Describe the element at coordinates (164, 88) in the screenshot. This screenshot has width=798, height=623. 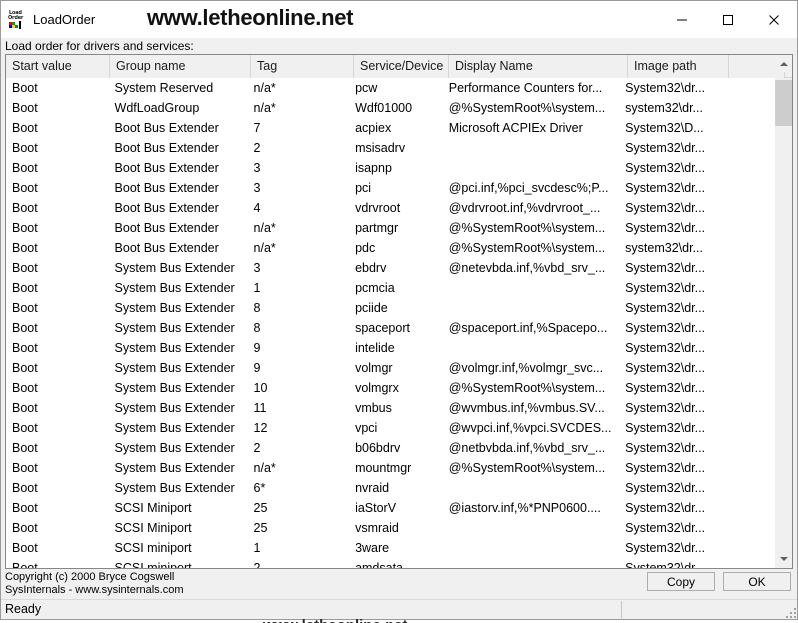
I see `table-cell: System Reserved` at that location.